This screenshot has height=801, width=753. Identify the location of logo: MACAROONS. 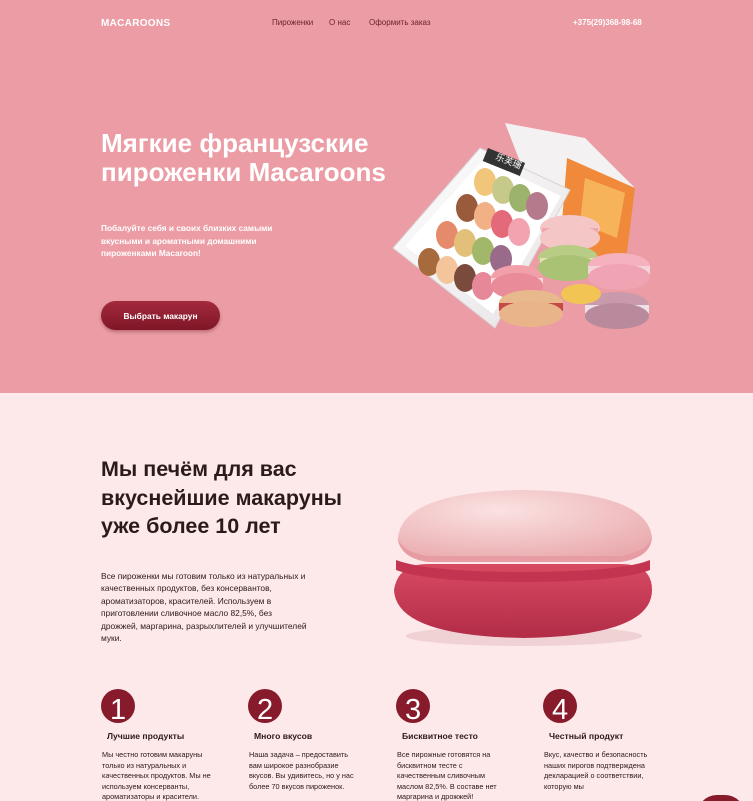
(135, 23).